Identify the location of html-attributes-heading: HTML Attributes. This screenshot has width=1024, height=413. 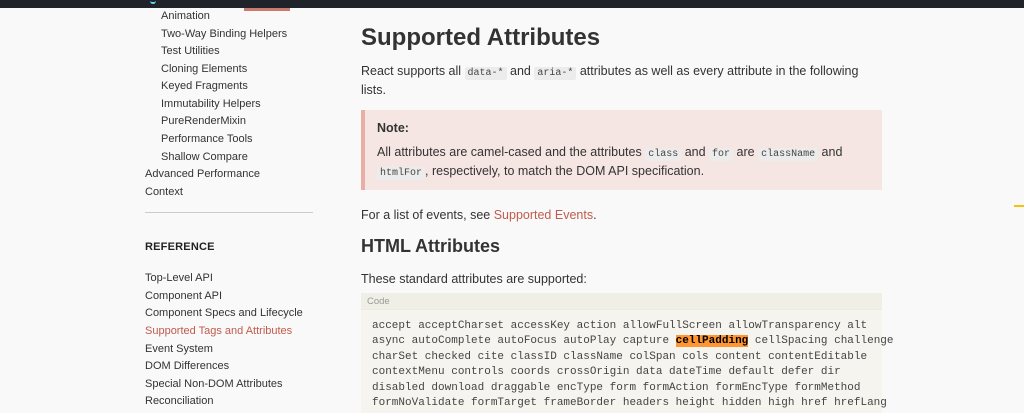
(430, 246).